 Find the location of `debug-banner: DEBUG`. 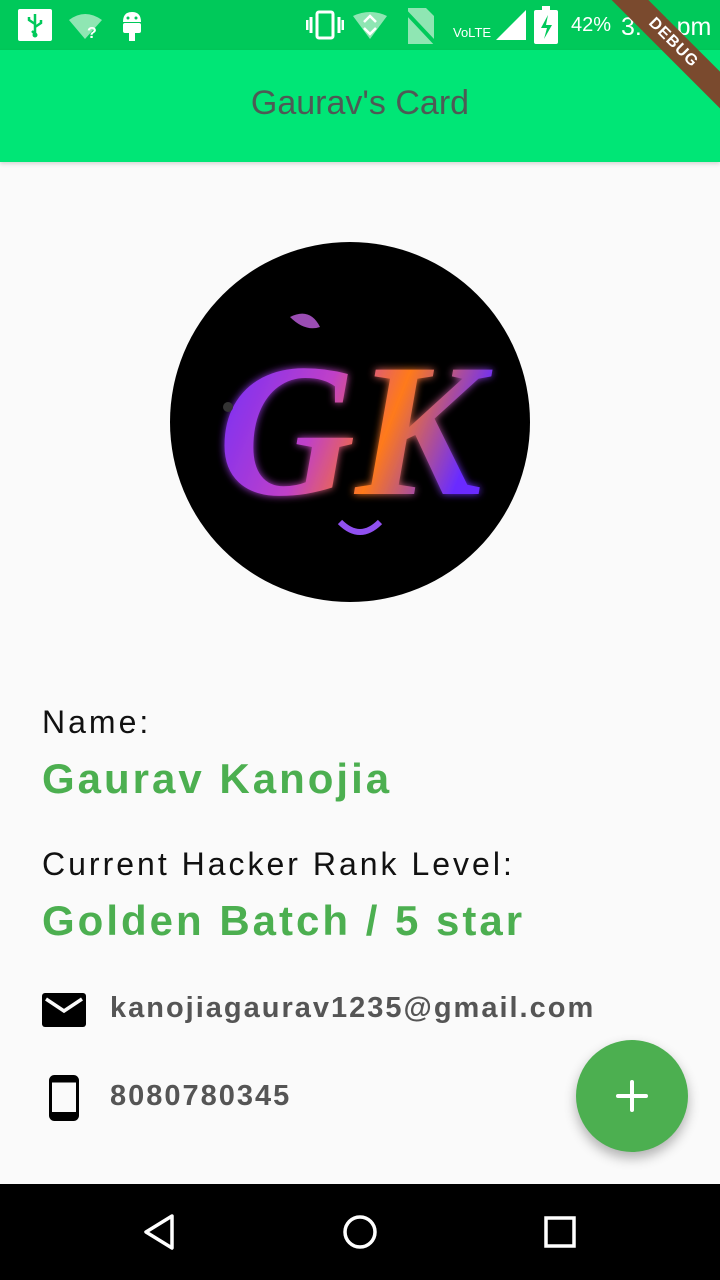

debug-banner: DEBUG is located at coordinates (655, 65).